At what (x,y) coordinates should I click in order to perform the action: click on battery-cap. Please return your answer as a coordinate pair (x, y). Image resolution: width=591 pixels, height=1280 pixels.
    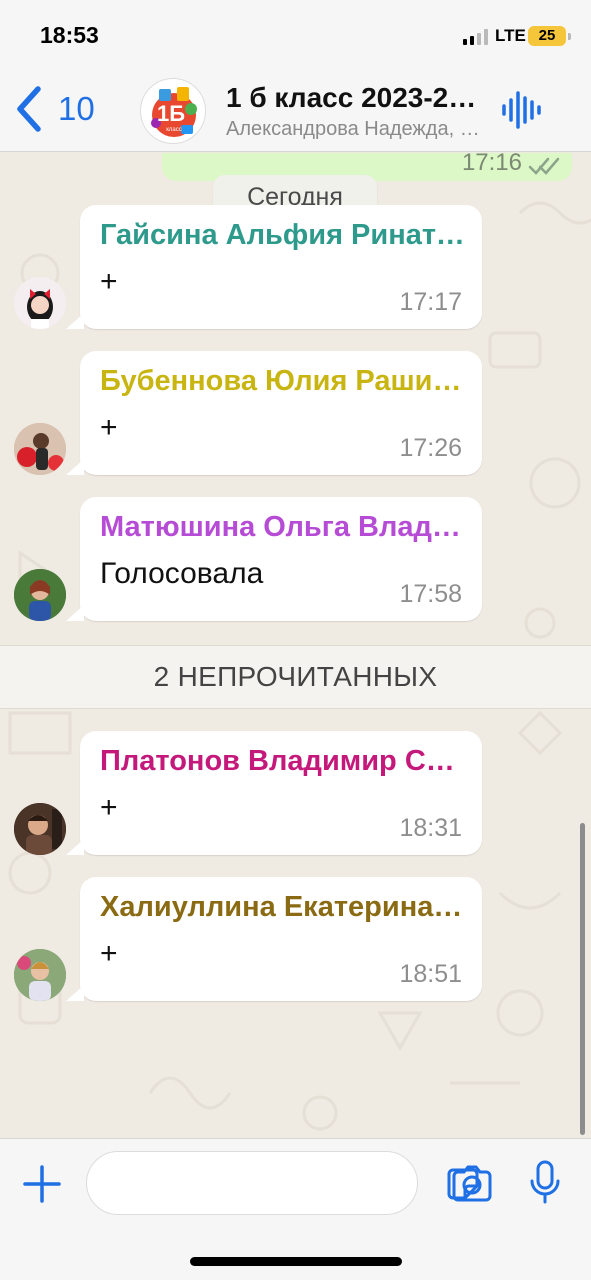
    Looking at the image, I should click on (569, 36).